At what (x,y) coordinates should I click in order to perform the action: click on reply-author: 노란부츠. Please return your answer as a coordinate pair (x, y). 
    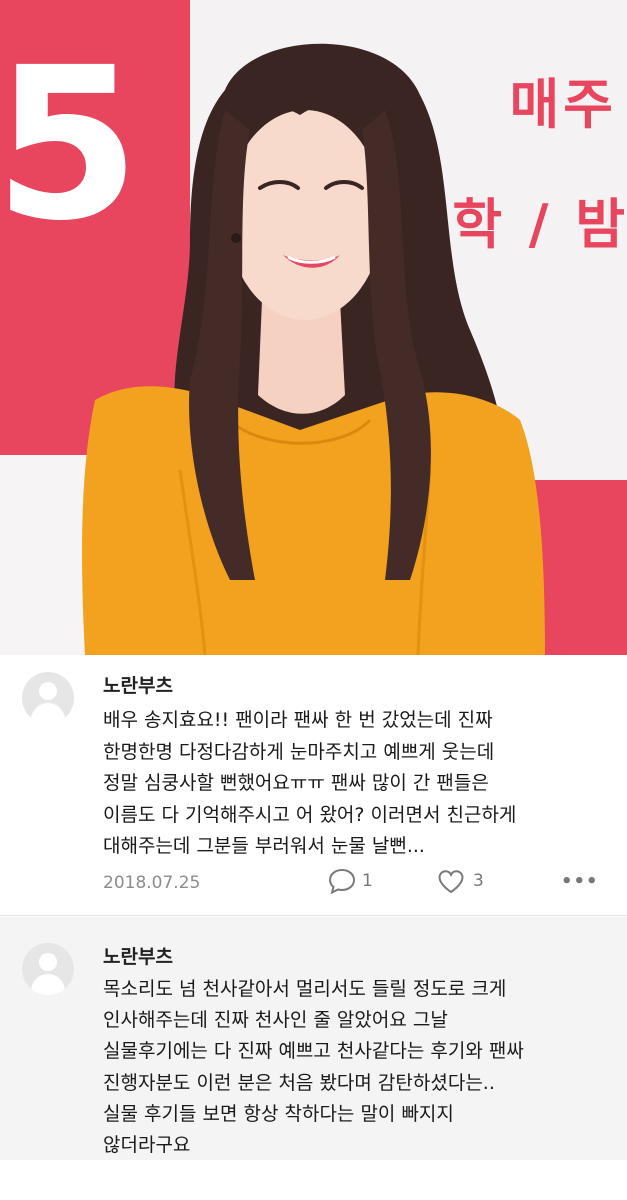
    Looking at the image, I should click on (138, 955).